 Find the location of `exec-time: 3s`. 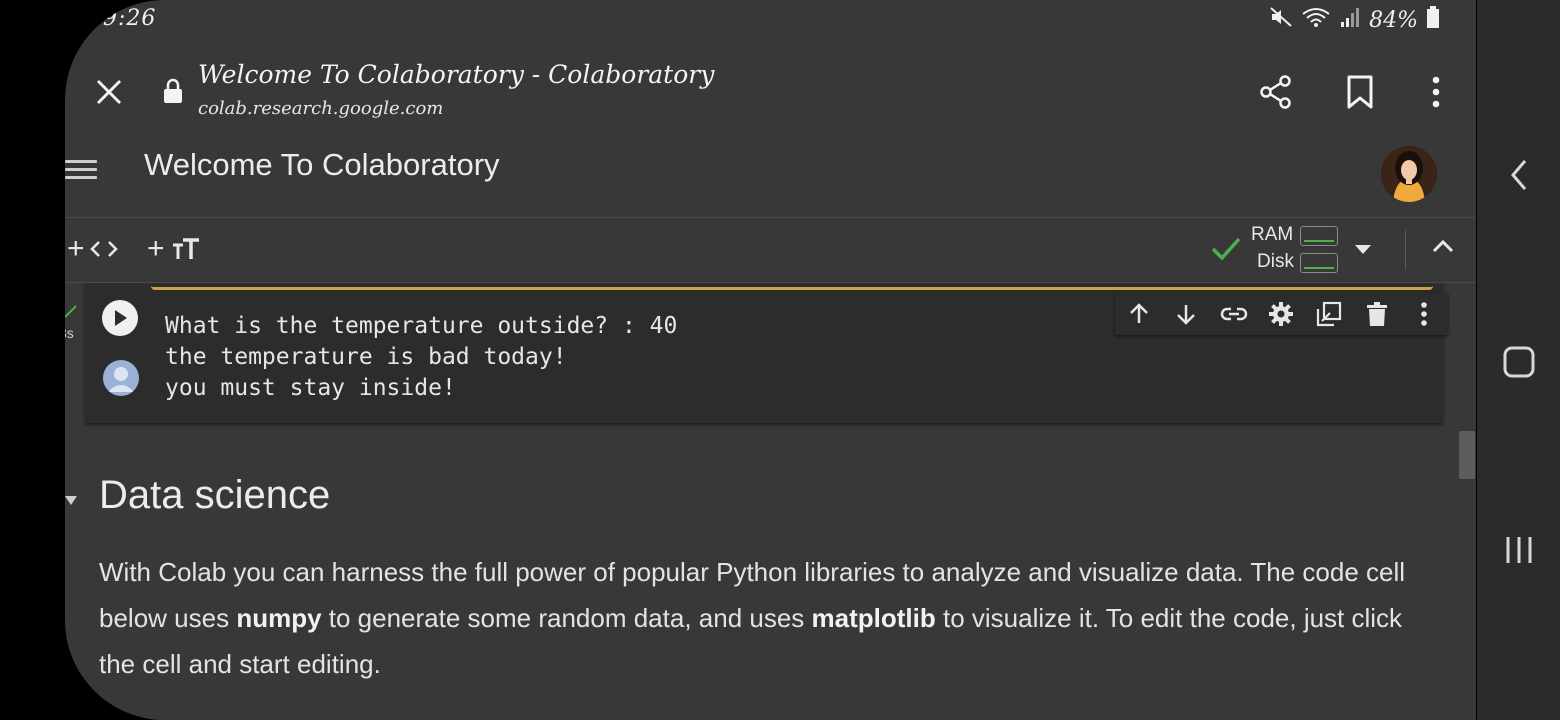

exec-time: 3s is located at coordinates (69, 333).